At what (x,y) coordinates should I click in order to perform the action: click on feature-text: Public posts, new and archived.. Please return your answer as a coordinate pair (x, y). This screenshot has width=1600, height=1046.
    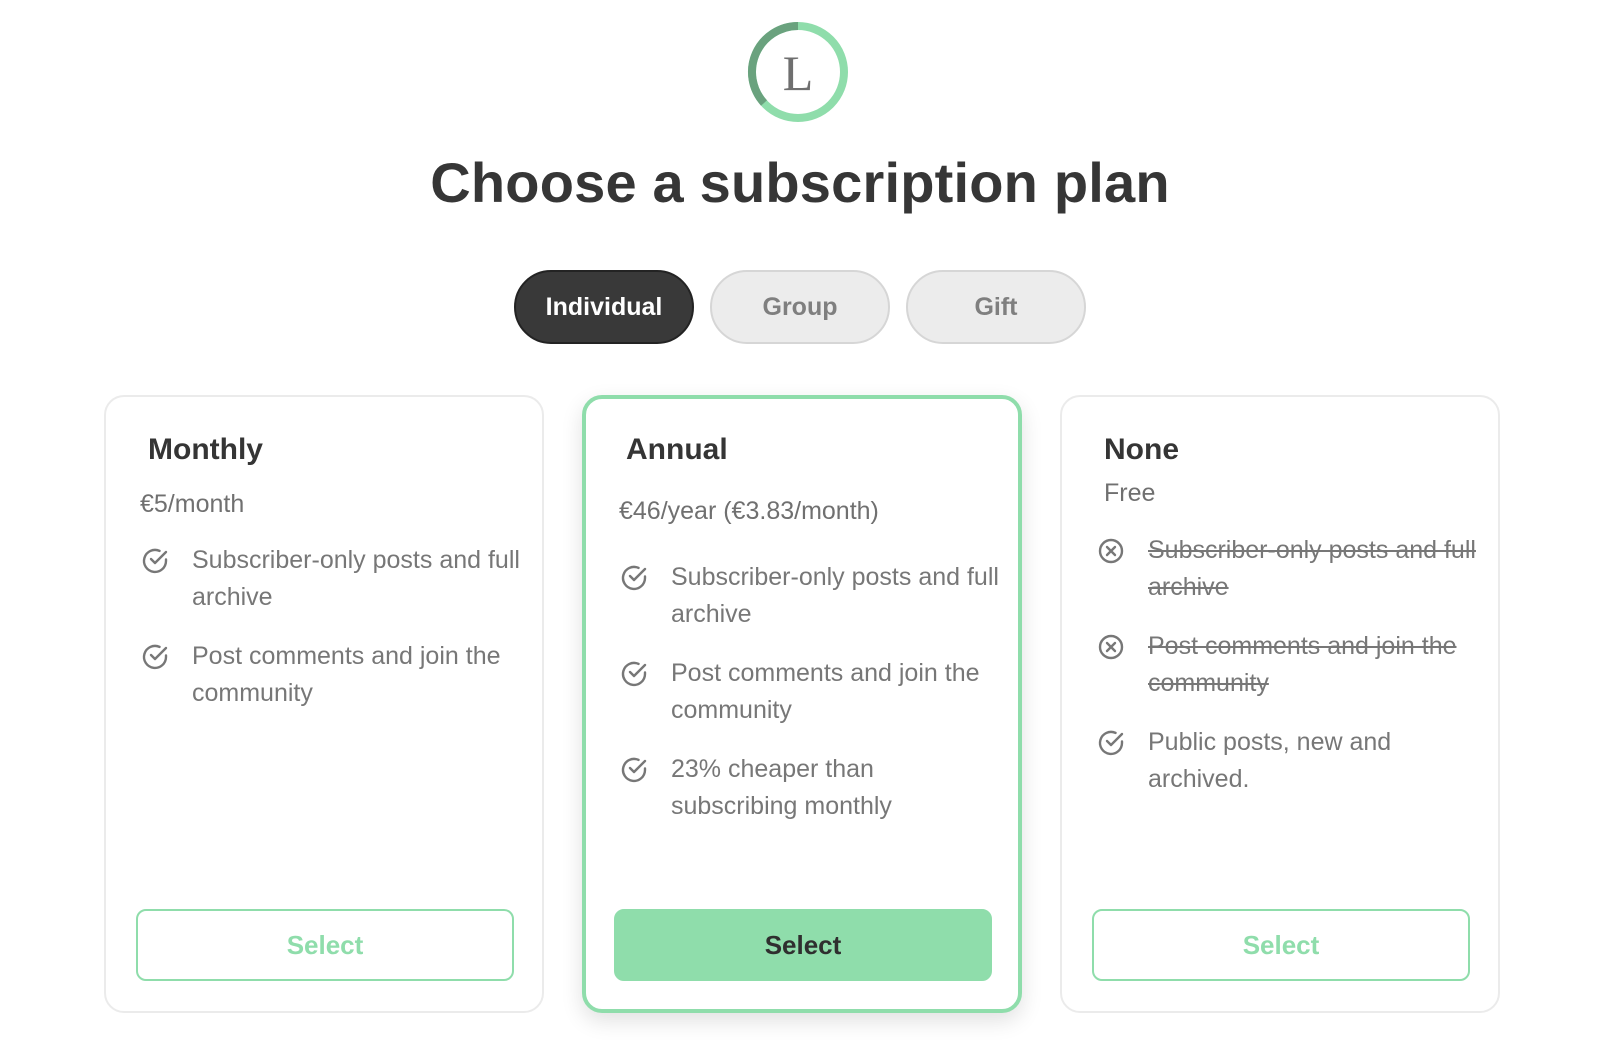
    Looking at the image, I should click on (1270, 760).